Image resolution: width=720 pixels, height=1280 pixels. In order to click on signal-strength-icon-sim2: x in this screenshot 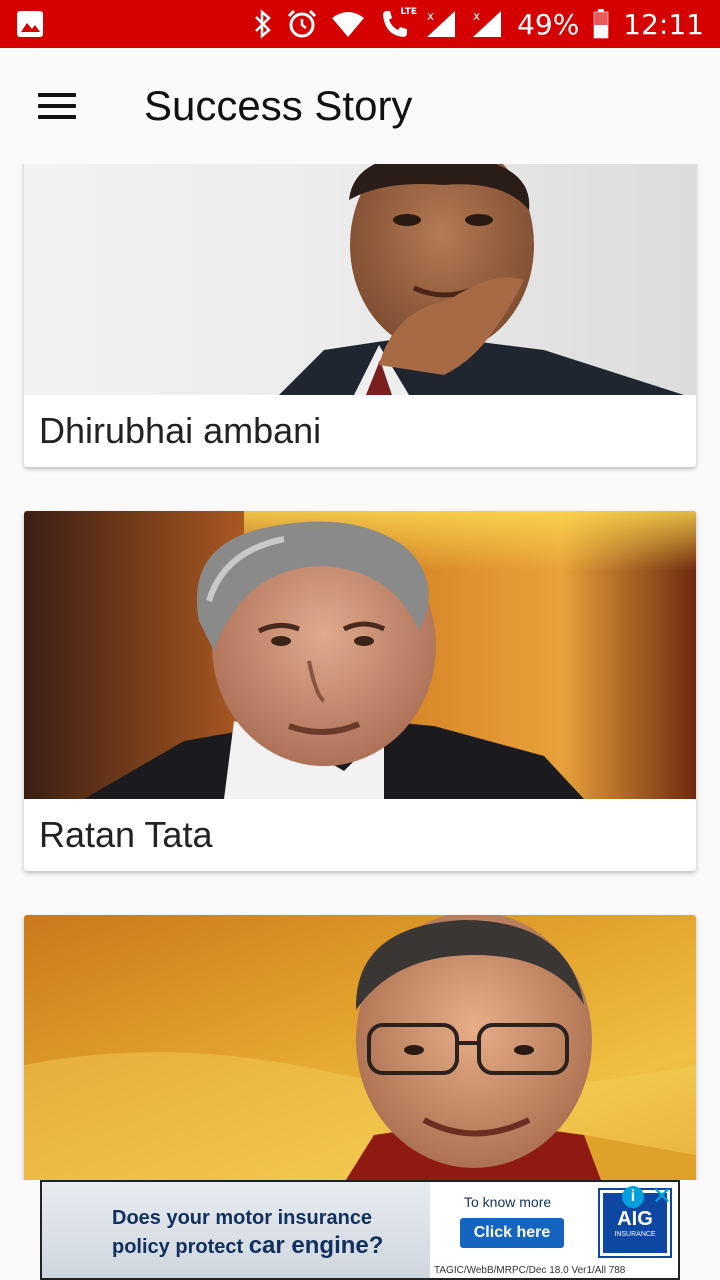, I will do `click(487, 23)`.